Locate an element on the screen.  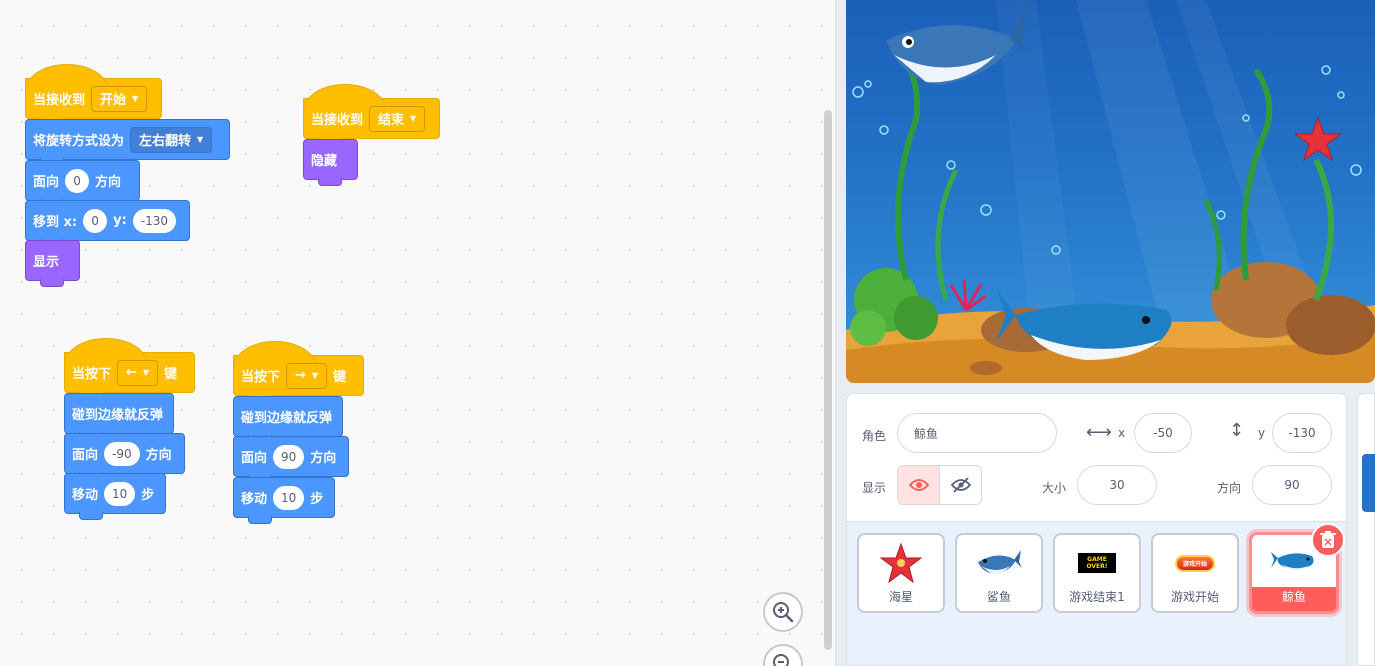
shark-icon is located at coordinates (999, 563).